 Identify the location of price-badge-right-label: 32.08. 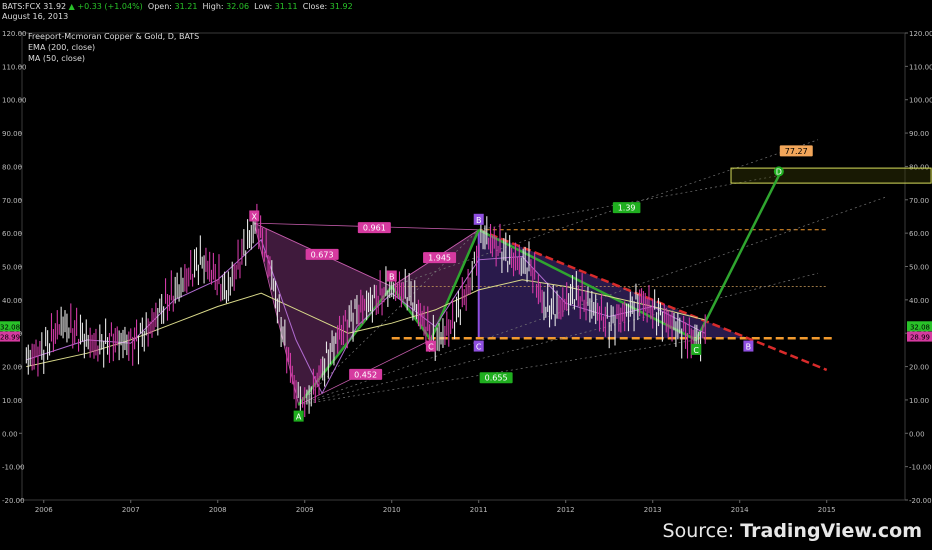
(920, 327).